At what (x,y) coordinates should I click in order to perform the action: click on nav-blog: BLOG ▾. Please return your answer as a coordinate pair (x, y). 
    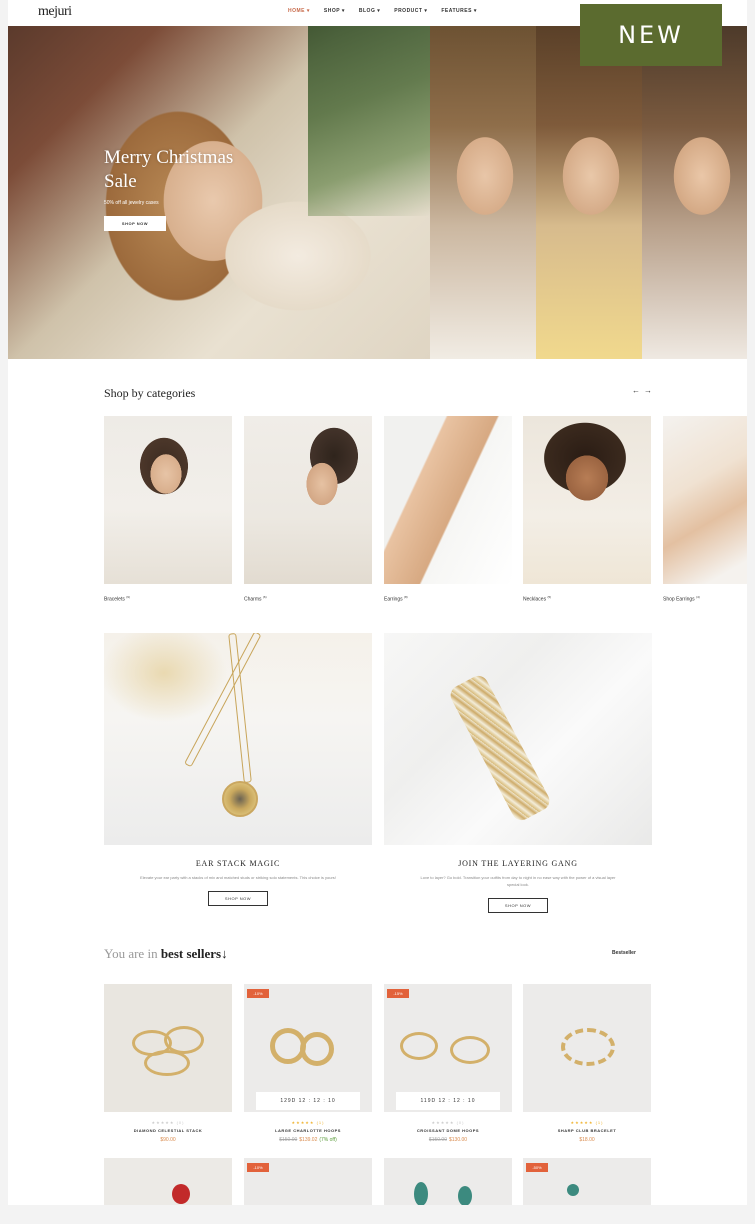
    Looking at the image, I should click on (369, 11).